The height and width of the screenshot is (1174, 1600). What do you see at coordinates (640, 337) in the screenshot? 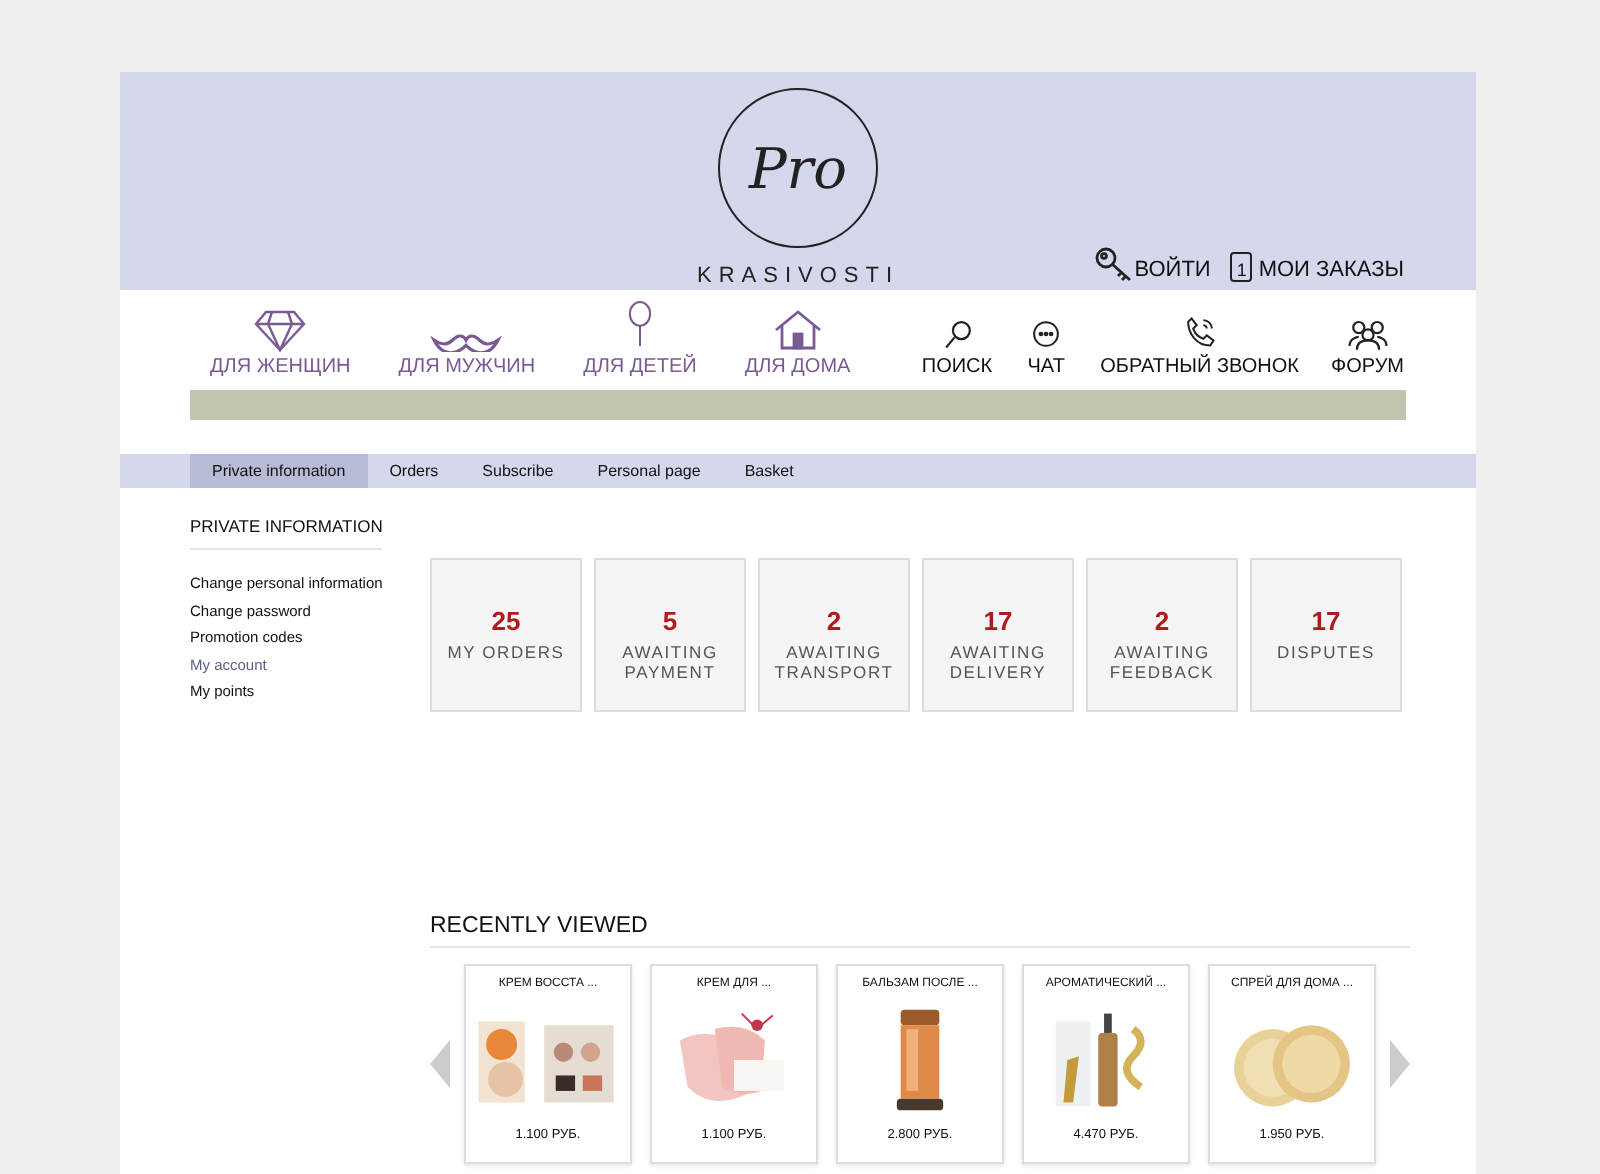
I see `category-link: ДЛЯ ДЕТЕЙ` at bounding box center [640, 337].